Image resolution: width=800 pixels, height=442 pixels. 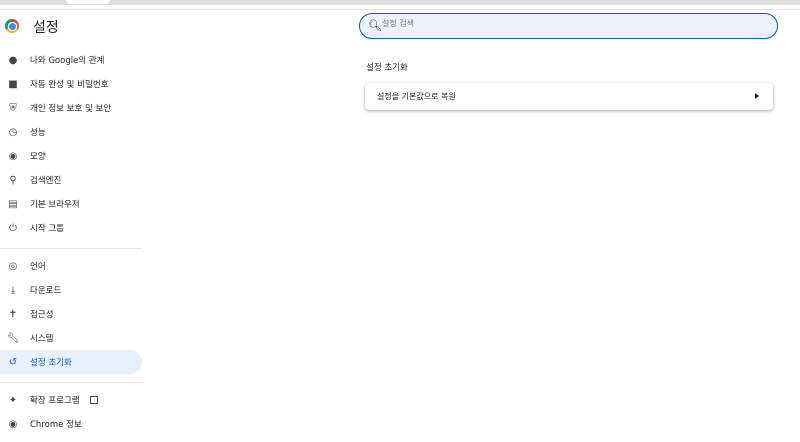 What do you see at coordinates (71, 314) in the screenshot?
I see `sidebar-item-accessibility: ✝ 접근성` at bounding box center [71, 314].